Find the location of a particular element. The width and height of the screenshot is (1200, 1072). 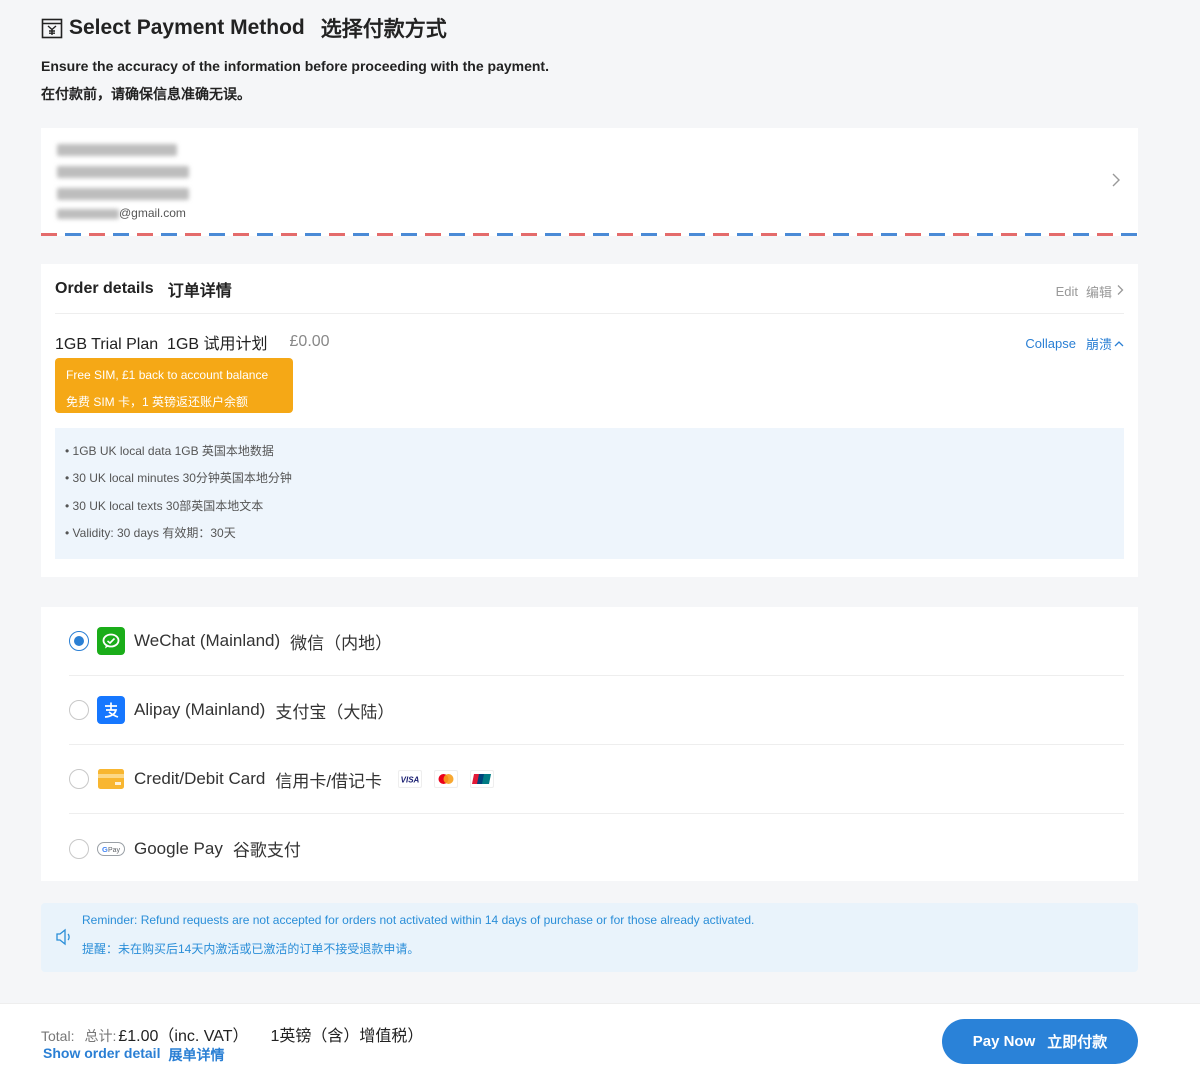

mastercard-icon is located at coordinates (446, 779).